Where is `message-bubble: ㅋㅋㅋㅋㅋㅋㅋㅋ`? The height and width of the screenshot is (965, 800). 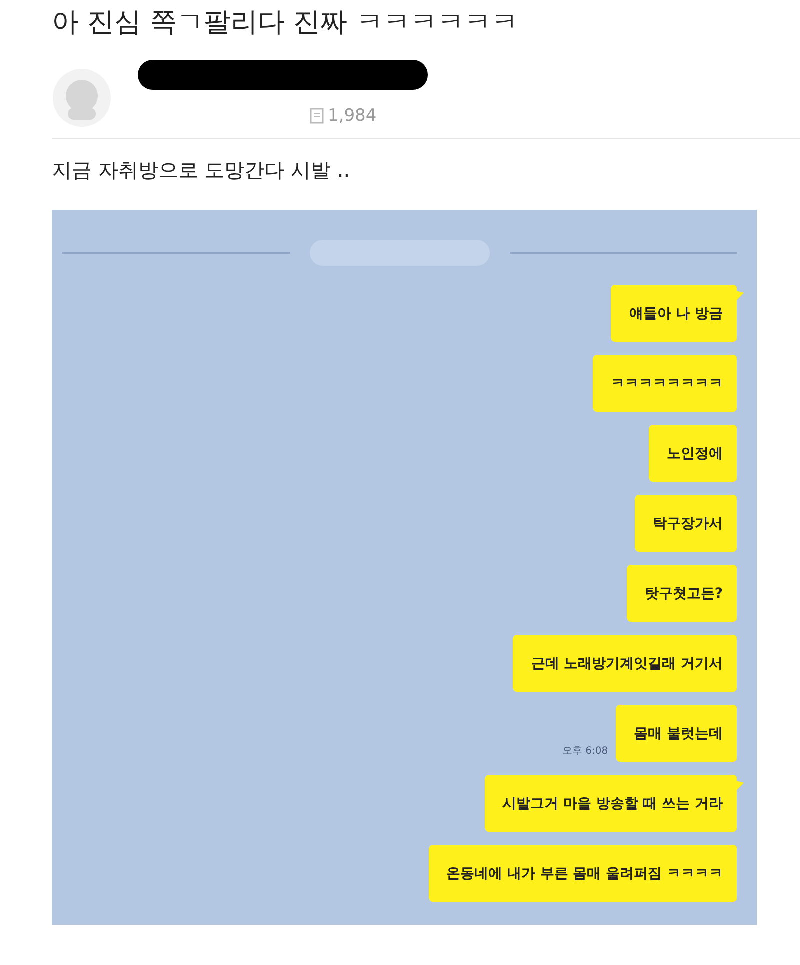
message-bubble: ㅋㅋㅋㅋㅋㅋㅋㅋ is located at coordinates (665, 383).